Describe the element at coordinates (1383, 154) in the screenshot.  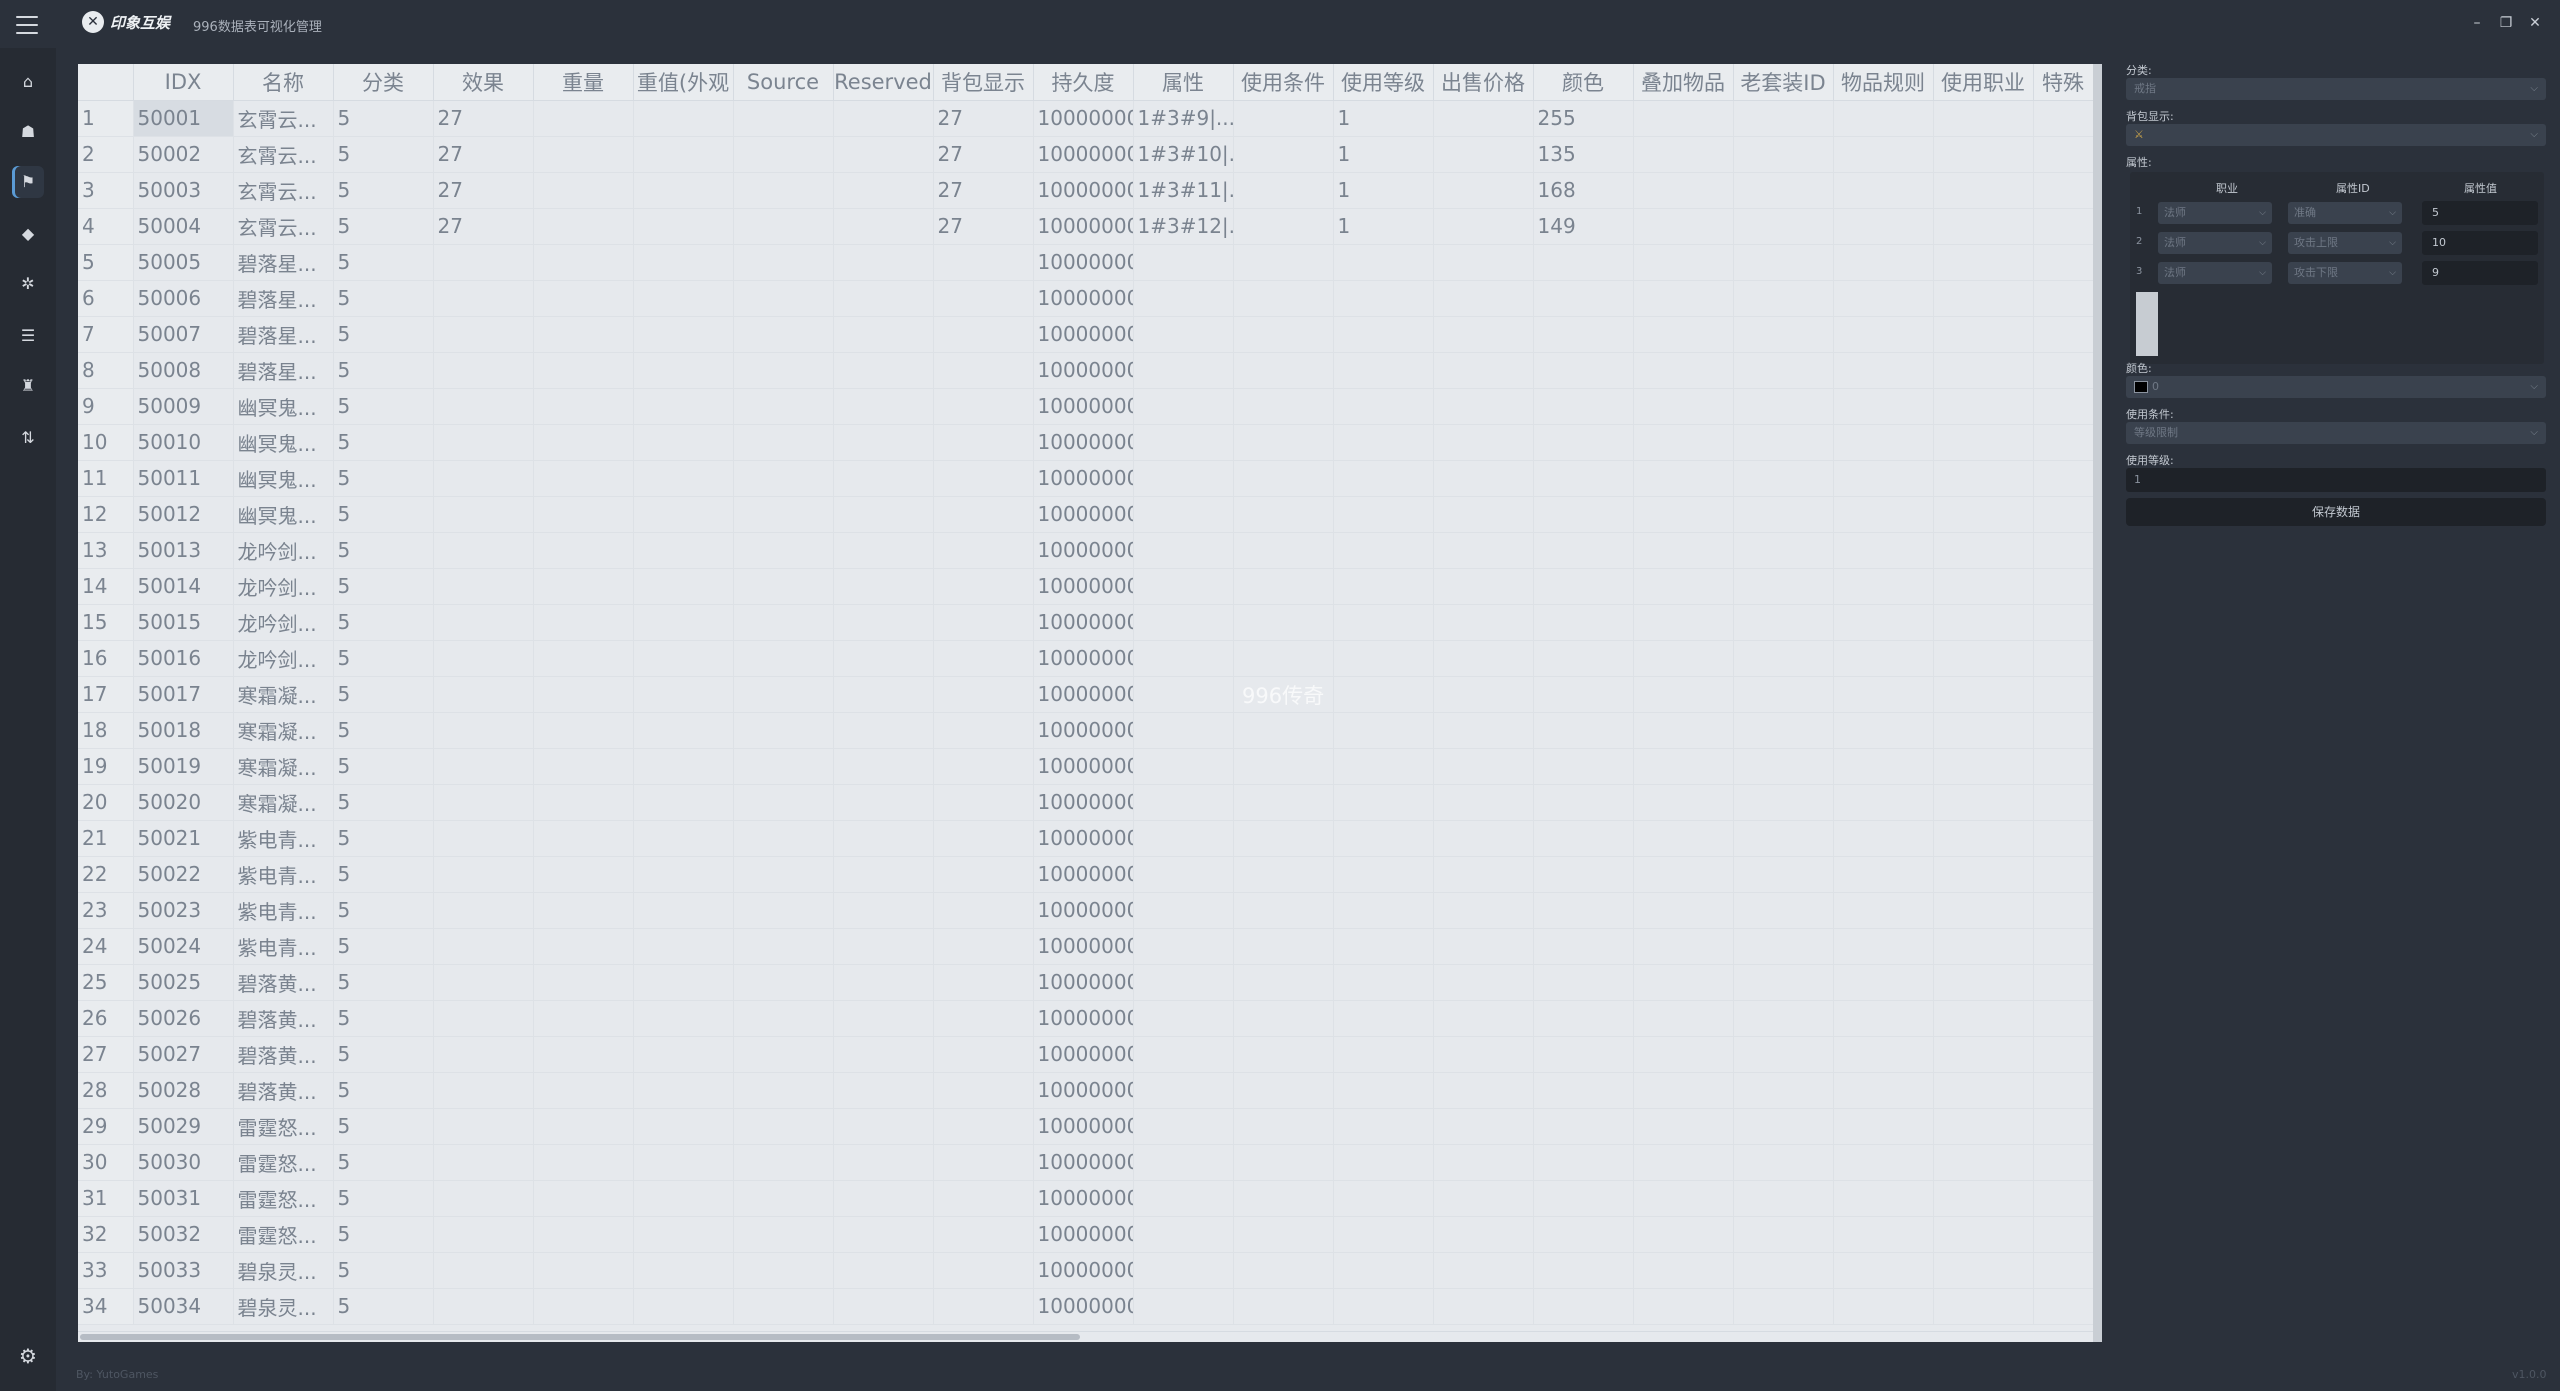
I see `table-cell: 1` at that location.